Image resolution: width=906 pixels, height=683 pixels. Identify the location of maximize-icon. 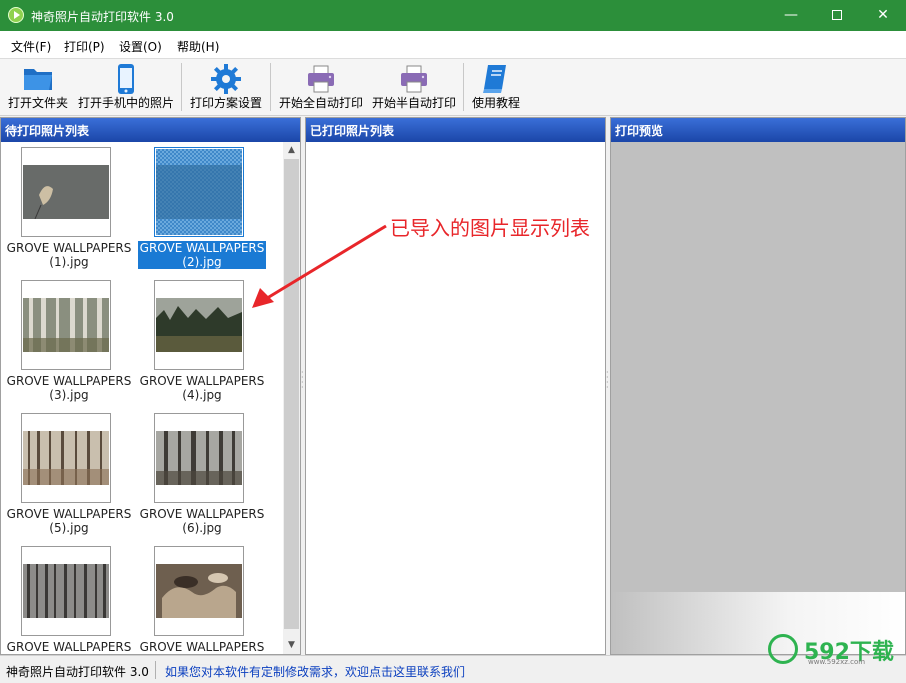
(837, 15).